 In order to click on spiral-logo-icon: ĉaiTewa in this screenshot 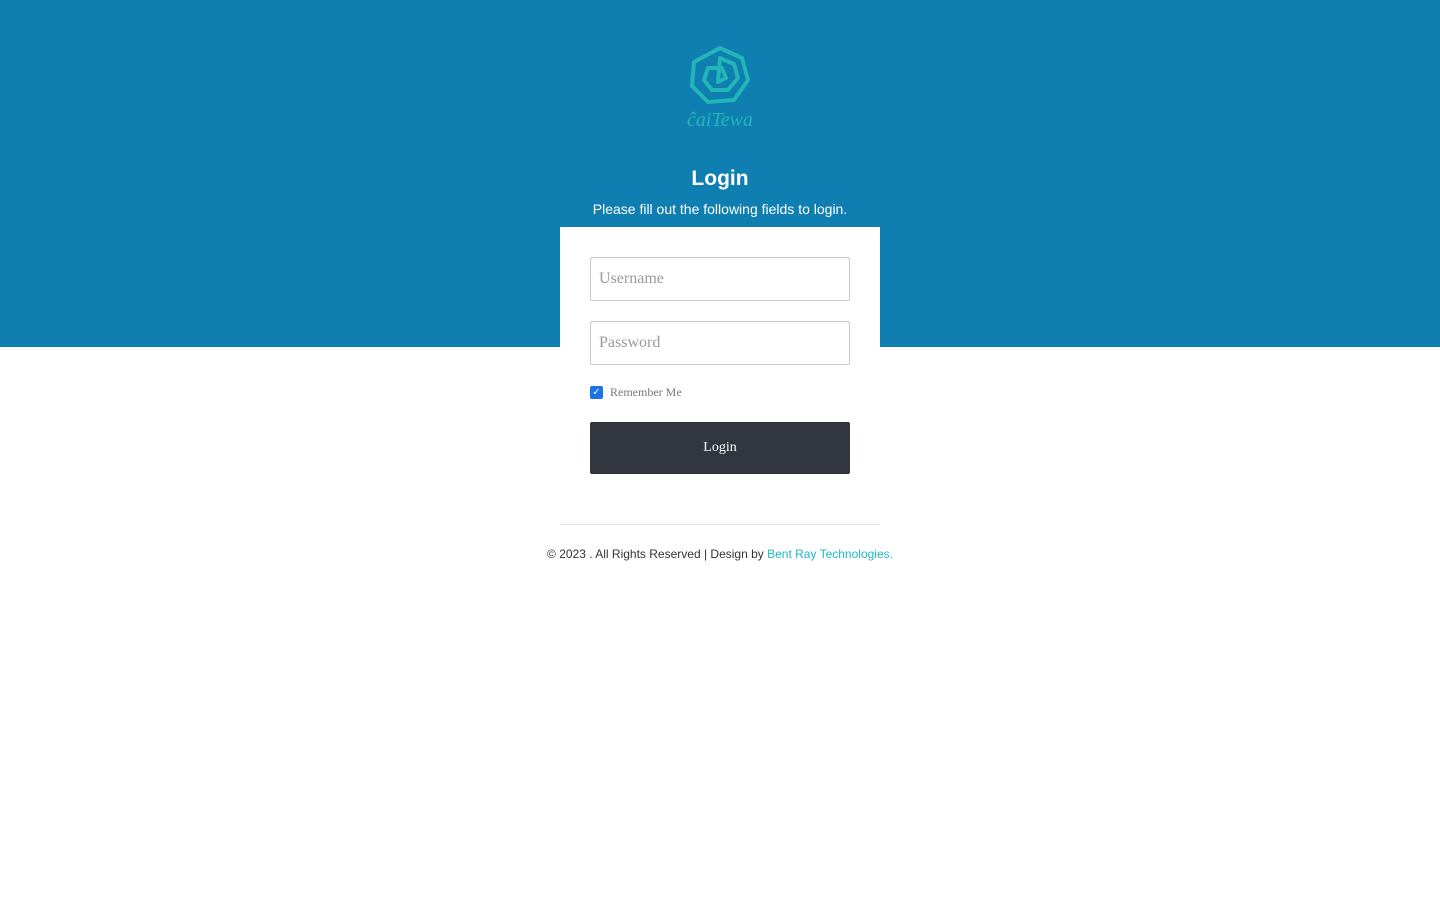, I will do `click(720, 88)`.